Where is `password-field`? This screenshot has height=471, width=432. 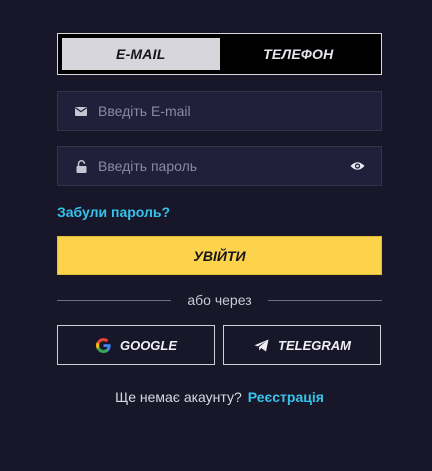
password-field is located at coordinates (219, 166).